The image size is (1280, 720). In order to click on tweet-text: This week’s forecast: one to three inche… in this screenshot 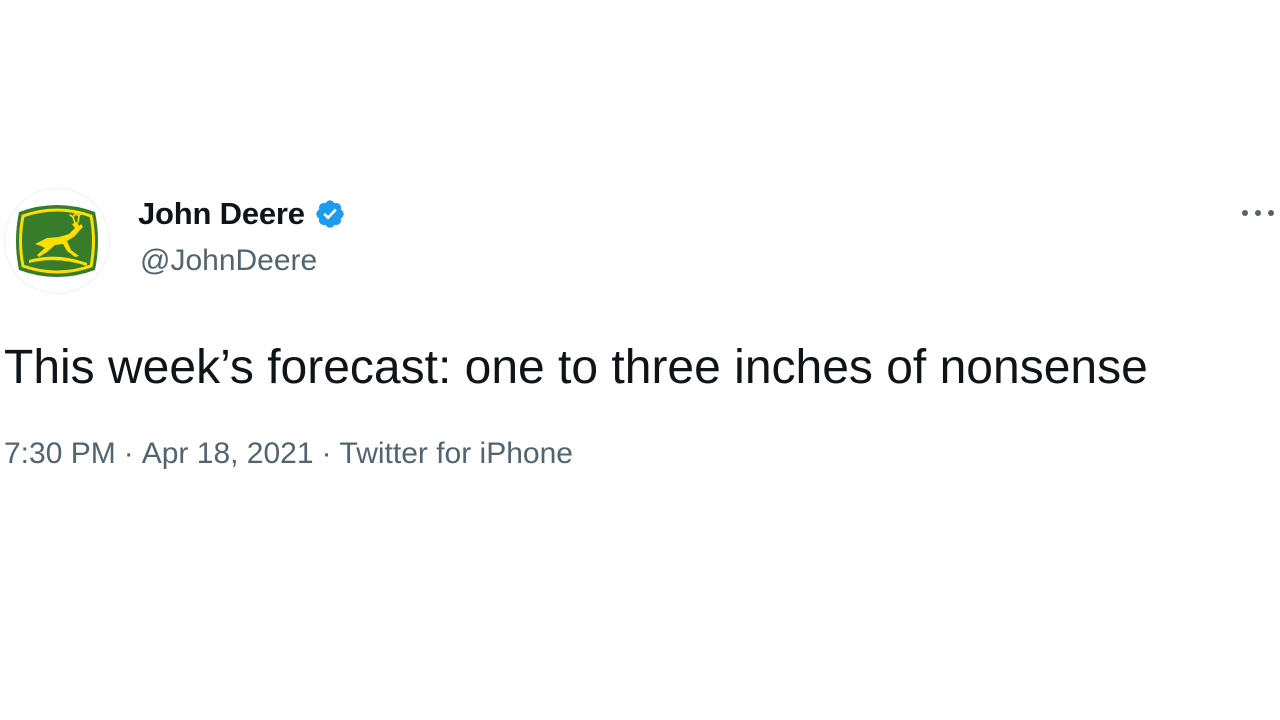, I will do `click(576, 367)`.